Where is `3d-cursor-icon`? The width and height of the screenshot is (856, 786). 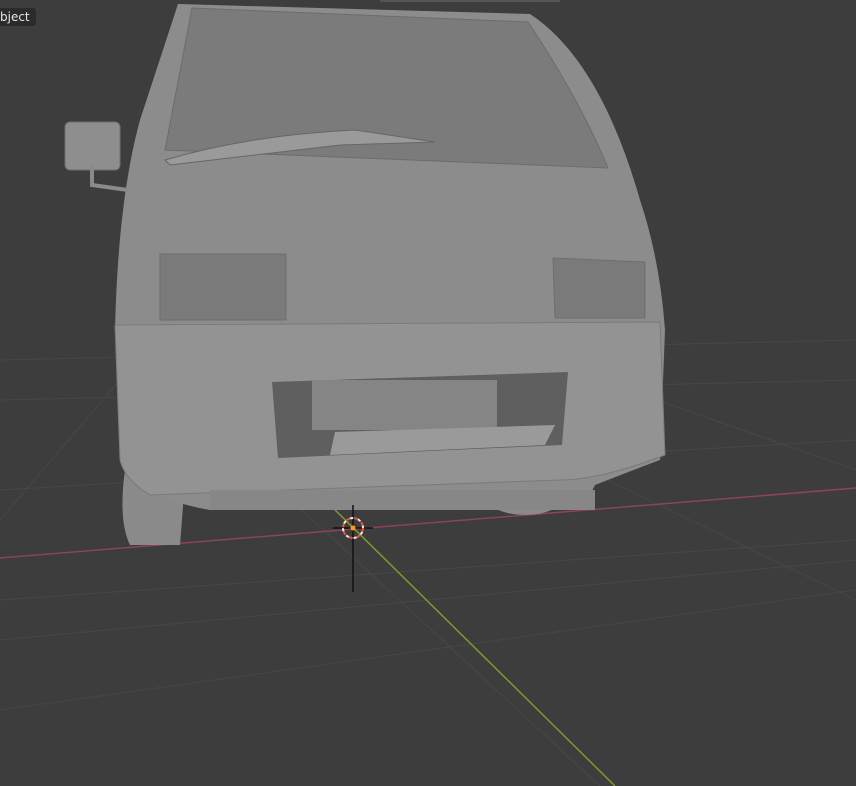
3d-cursor-icon is located at coordinates (353, 548).